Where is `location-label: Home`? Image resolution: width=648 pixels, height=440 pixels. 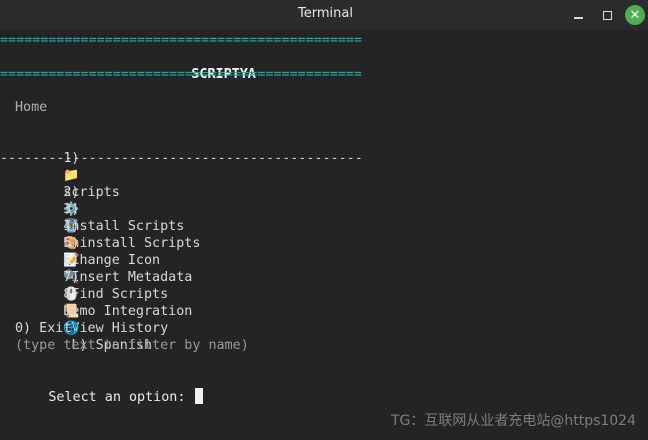
location-label: Home is located at coordinates (31, 107).